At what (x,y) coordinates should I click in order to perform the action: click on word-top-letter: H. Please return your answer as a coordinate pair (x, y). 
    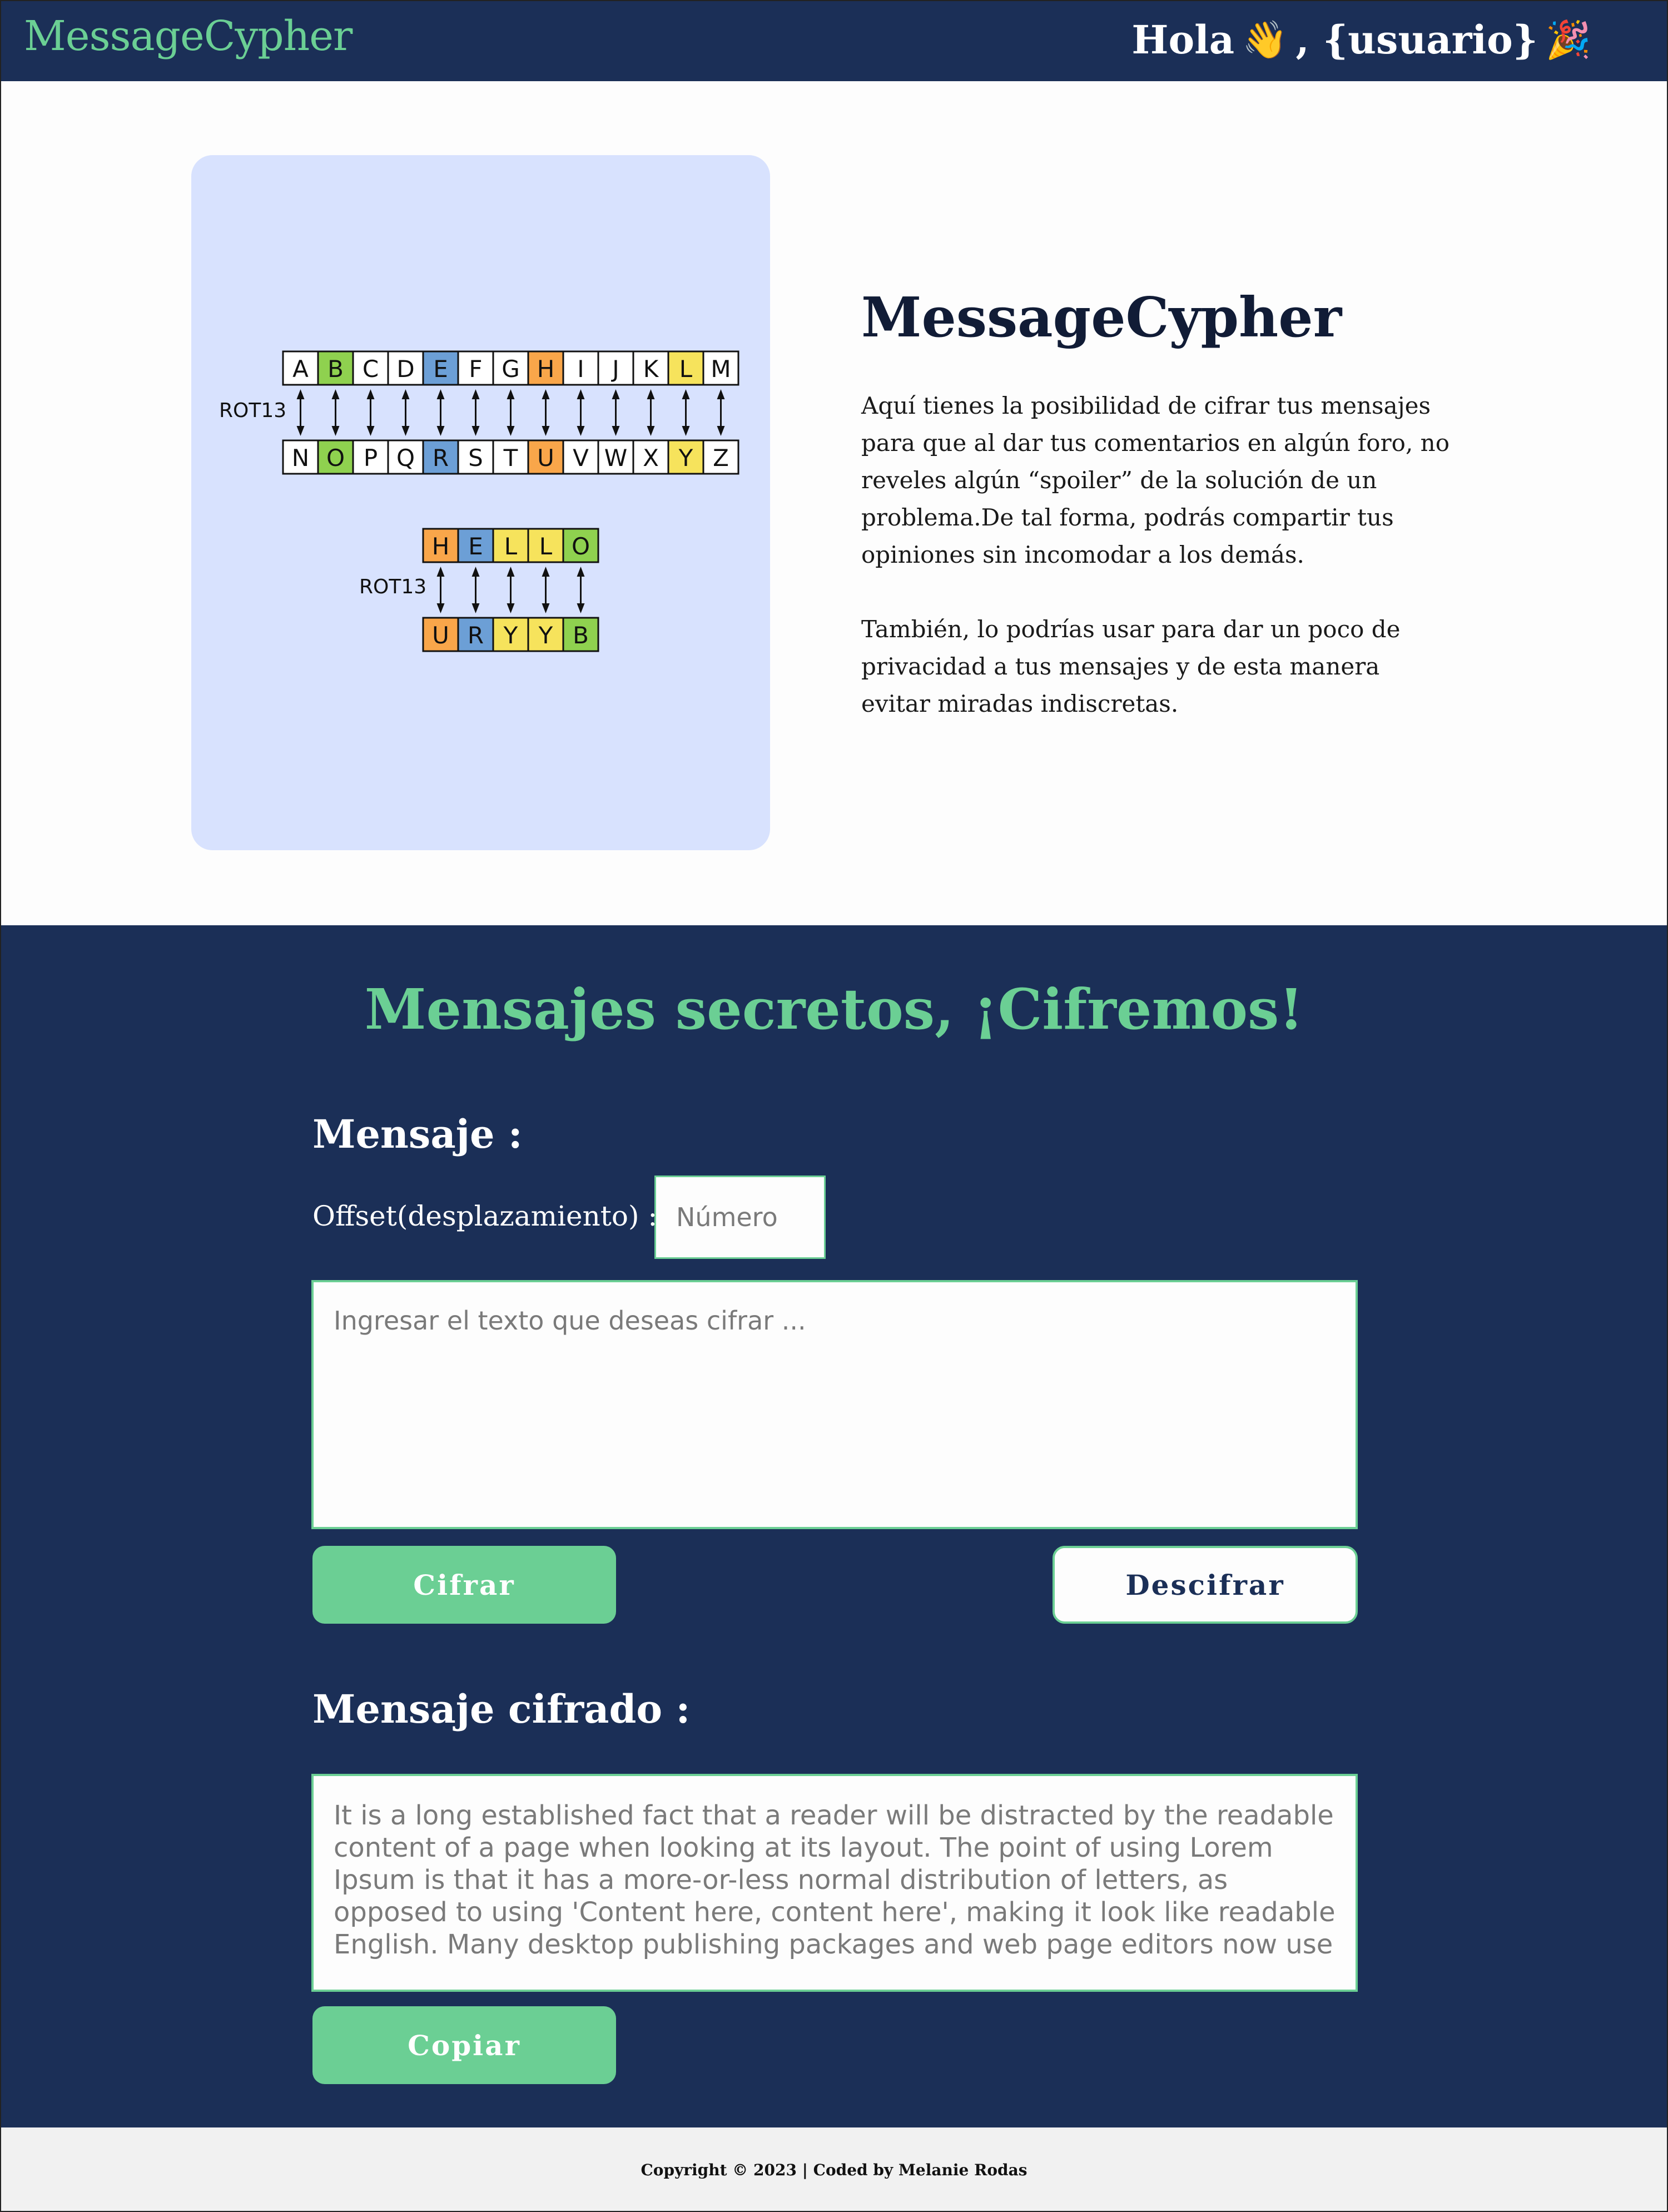
    Looking at the image, I should click on (441, 546).